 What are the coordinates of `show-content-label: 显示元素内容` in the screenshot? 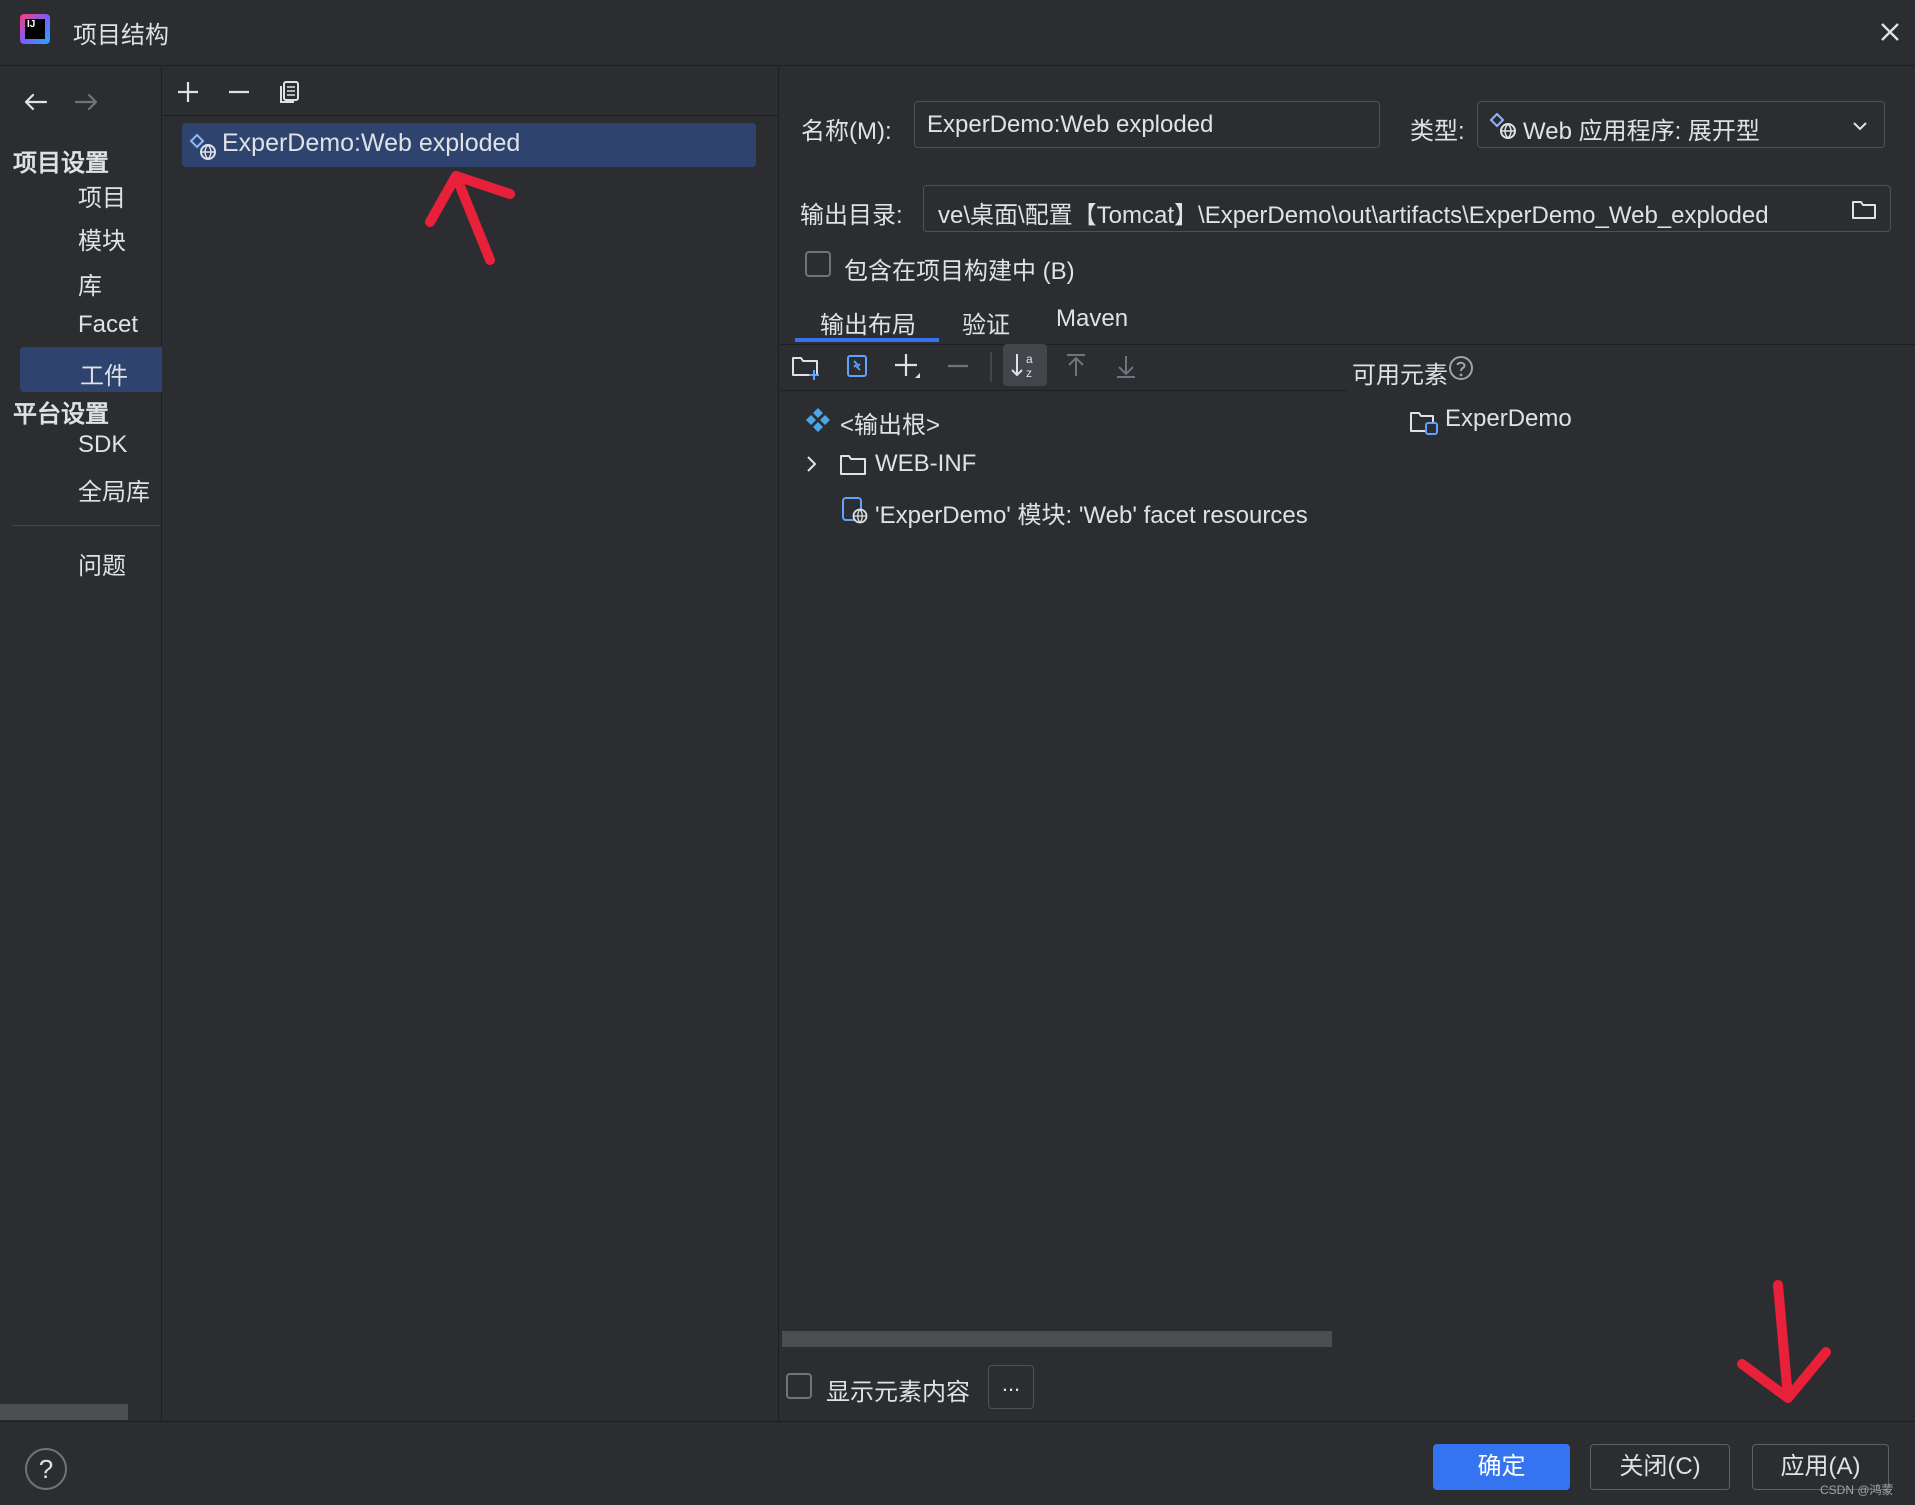 It's located at (898, 1392).